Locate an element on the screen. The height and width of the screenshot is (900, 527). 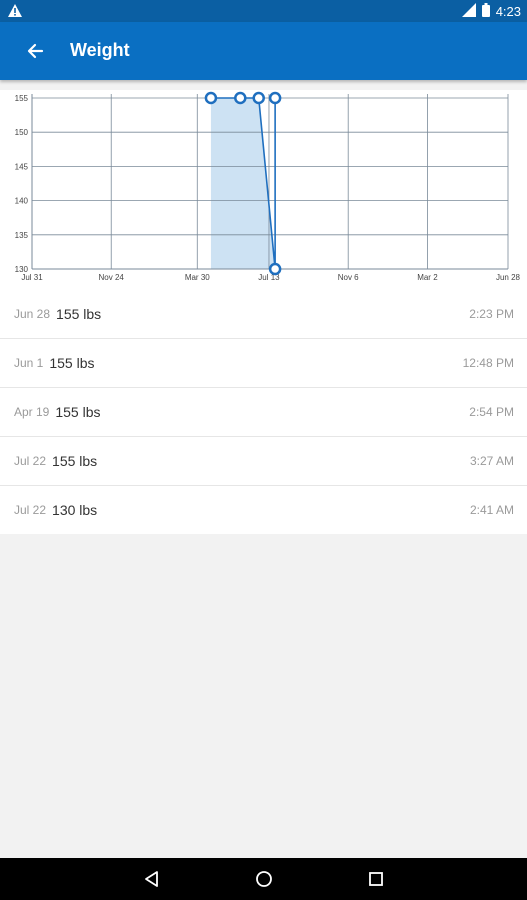
chart-area-fill is located at coordinates (243, 183).